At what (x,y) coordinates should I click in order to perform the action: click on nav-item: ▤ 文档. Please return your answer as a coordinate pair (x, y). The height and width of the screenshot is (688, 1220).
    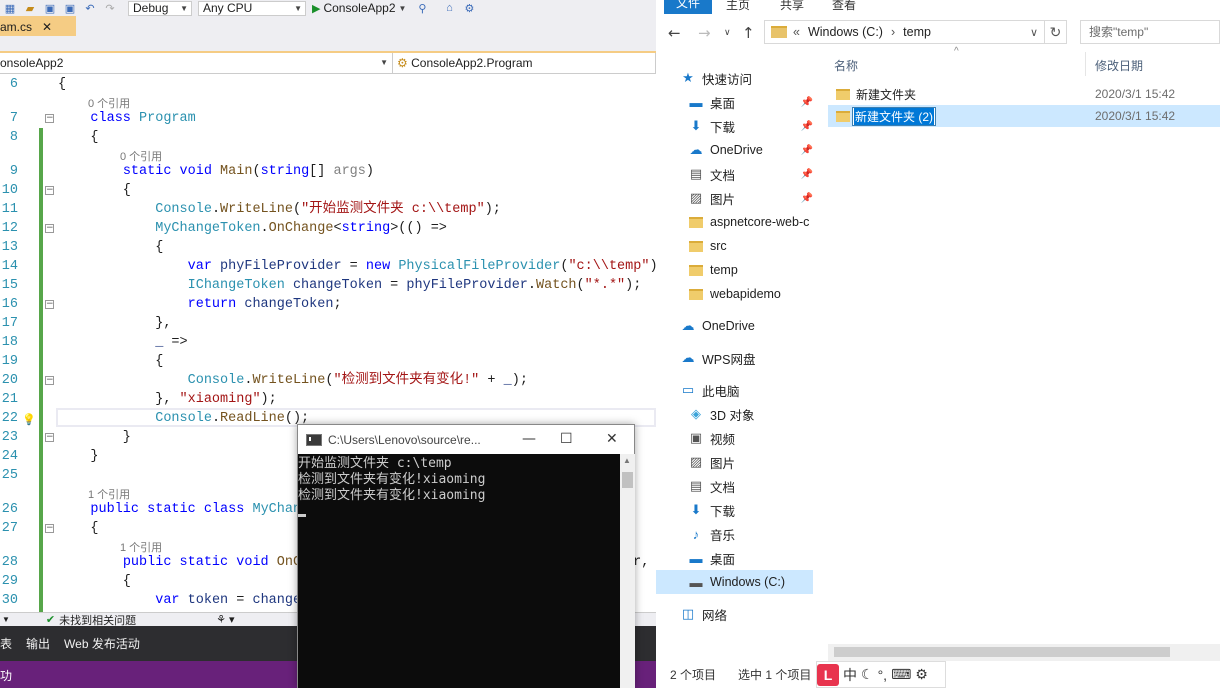
    Looking at the image, I should click on (734, 486).